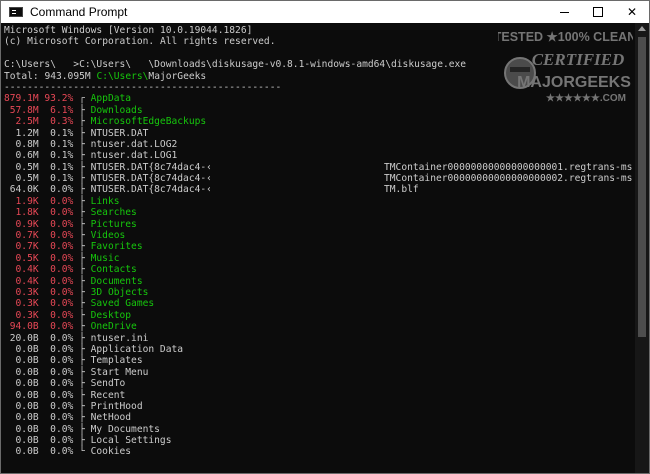  Describe the element at coordinates (319, 349) in the screenshot. I see `entry-row: 0.0B 0.0% ├ Application Data` at that location.